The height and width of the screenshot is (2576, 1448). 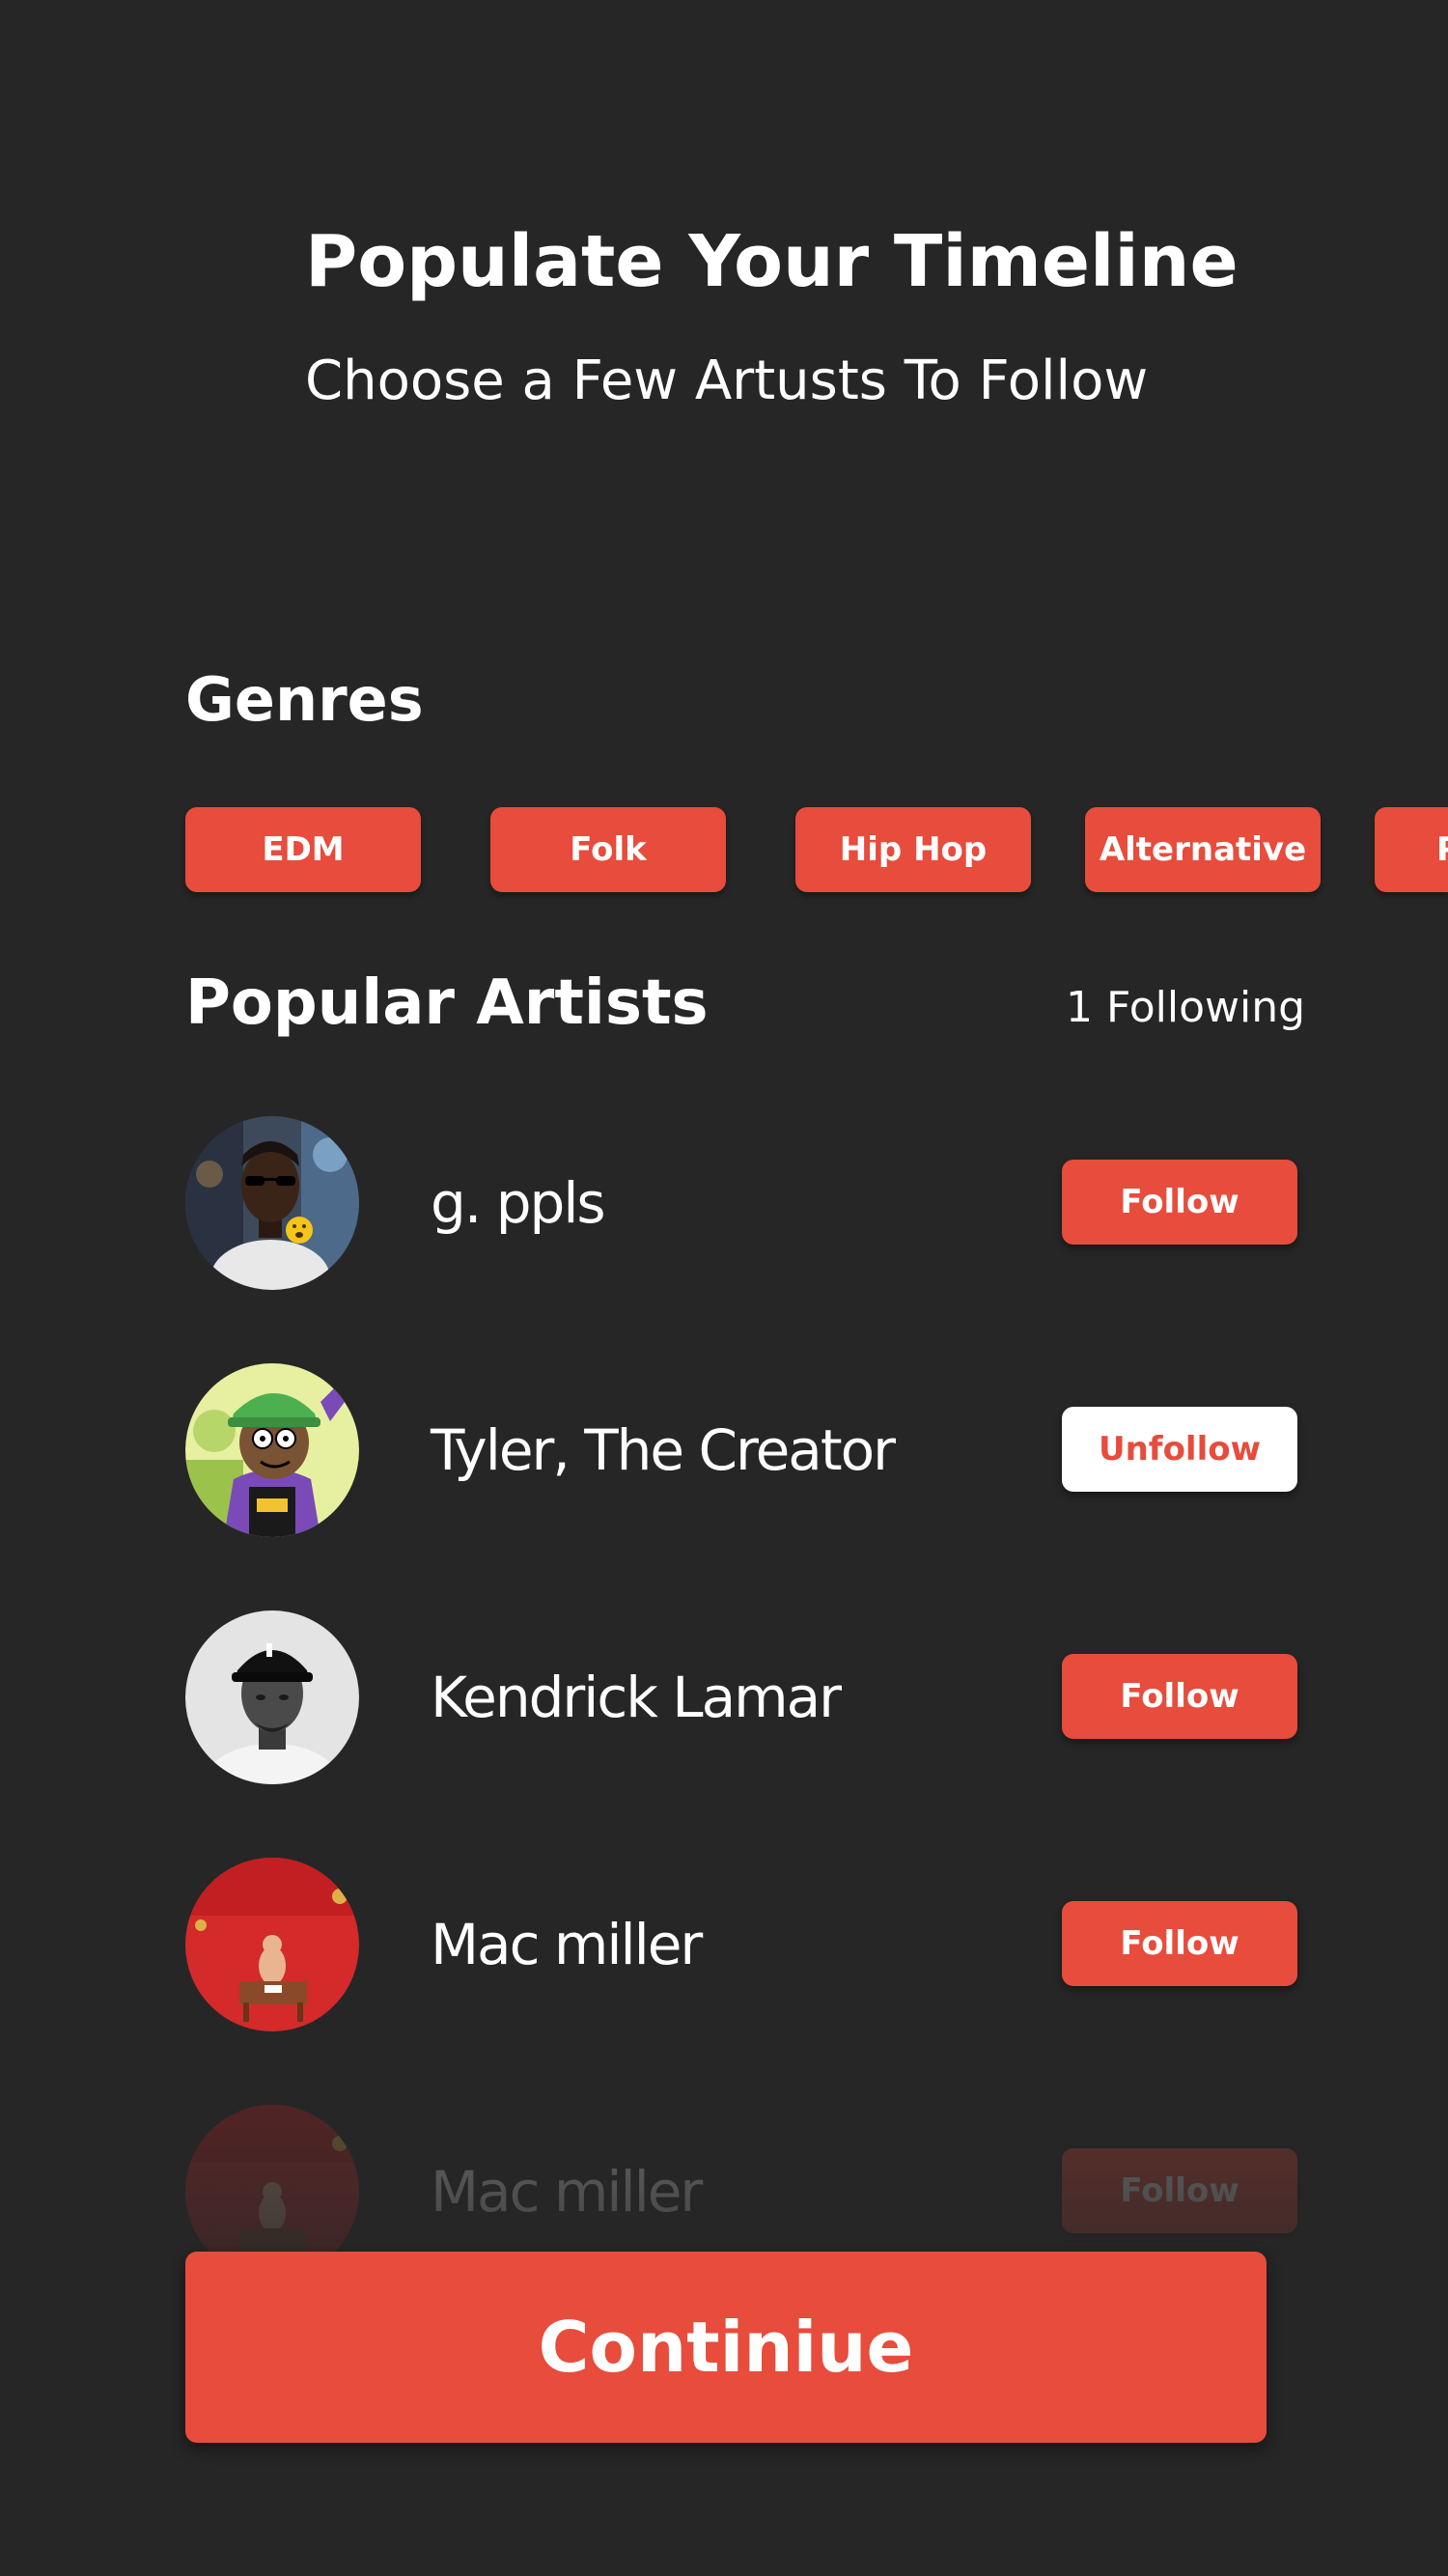 What do you see at coordinates (1412, 850) in the screenshot?
I see `genre-chip-partial: P` at bounding box center [1412, 850].